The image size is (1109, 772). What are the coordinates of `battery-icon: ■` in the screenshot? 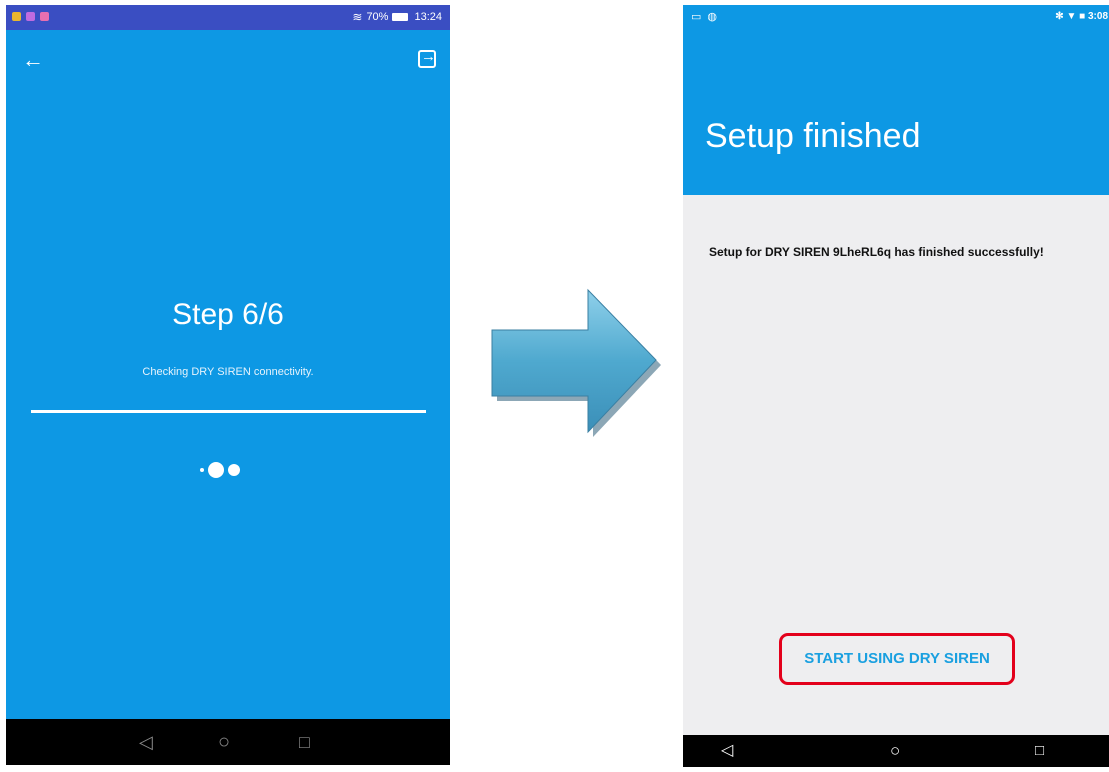 It's located at (1082, 16).